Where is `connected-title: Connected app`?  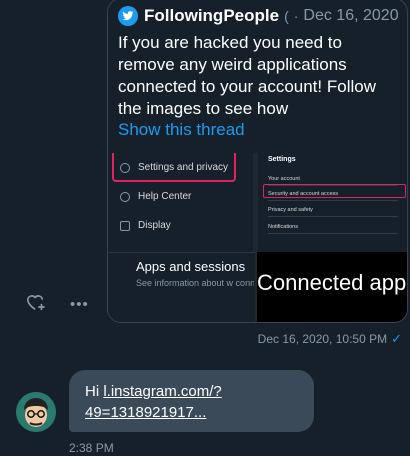 connected-title: Connected app is located at coordinates (332, 282).